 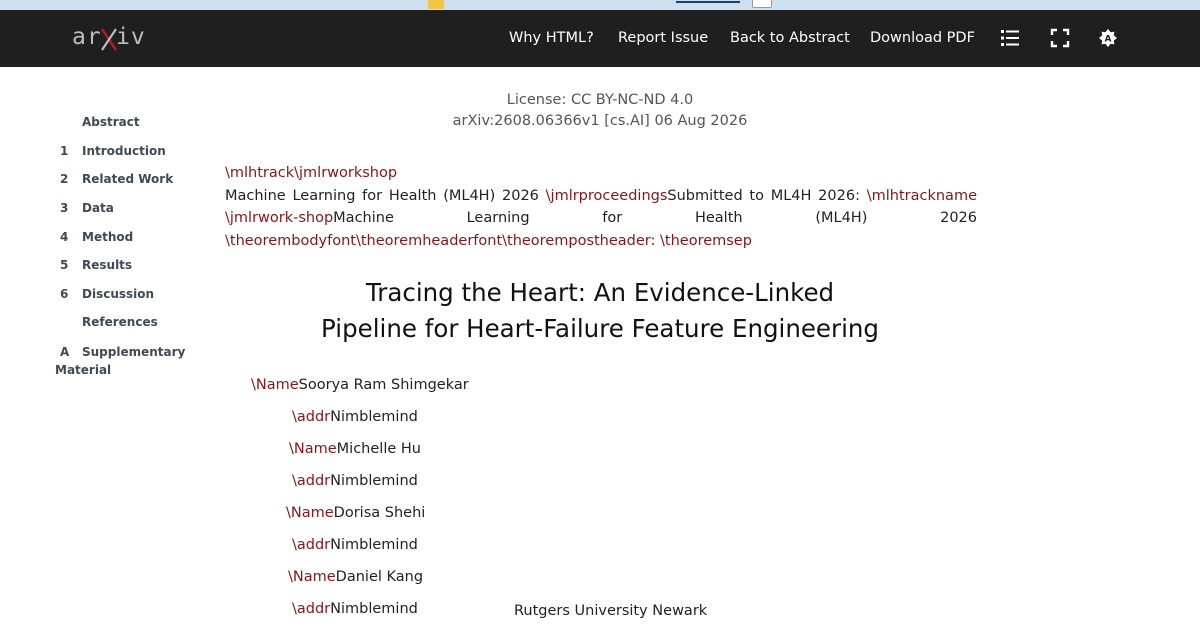 I want to click on venue-text-2: Machine Learning for Health (ML4H) 2026, so click(x=655, y=218).